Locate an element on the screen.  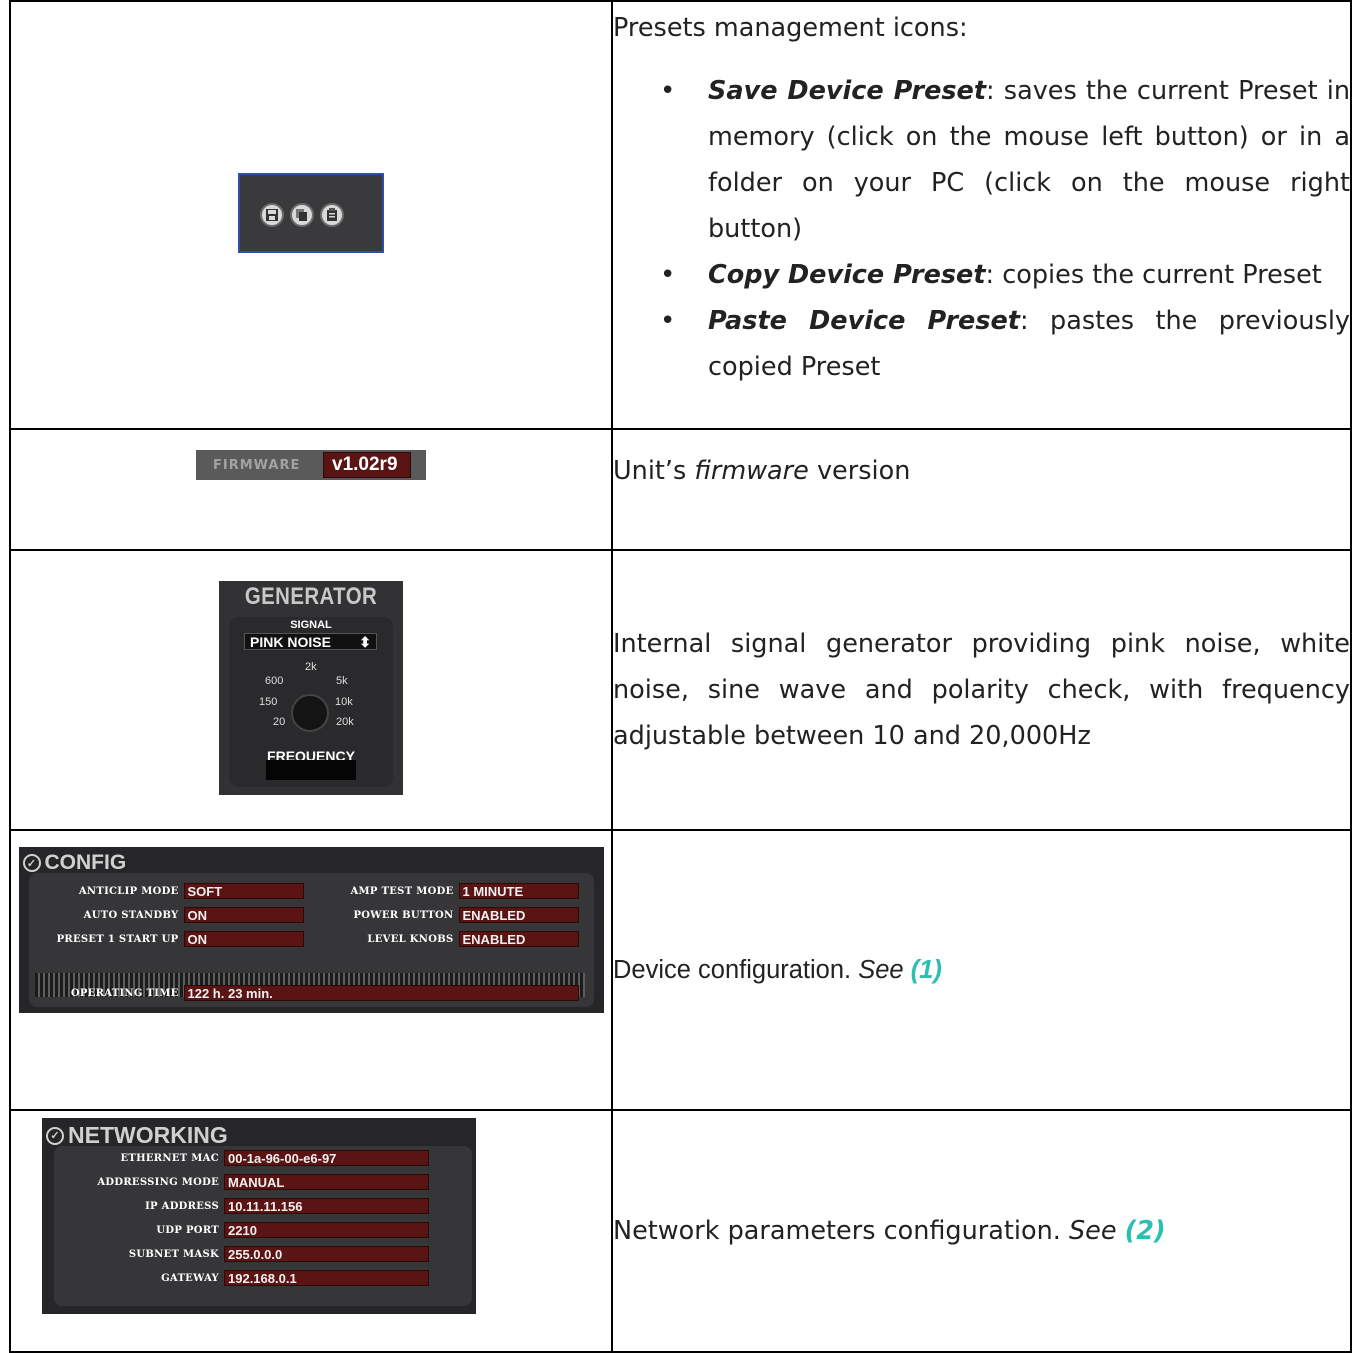
reference-link-2: (2) is located at coordinates (1145, 1231).